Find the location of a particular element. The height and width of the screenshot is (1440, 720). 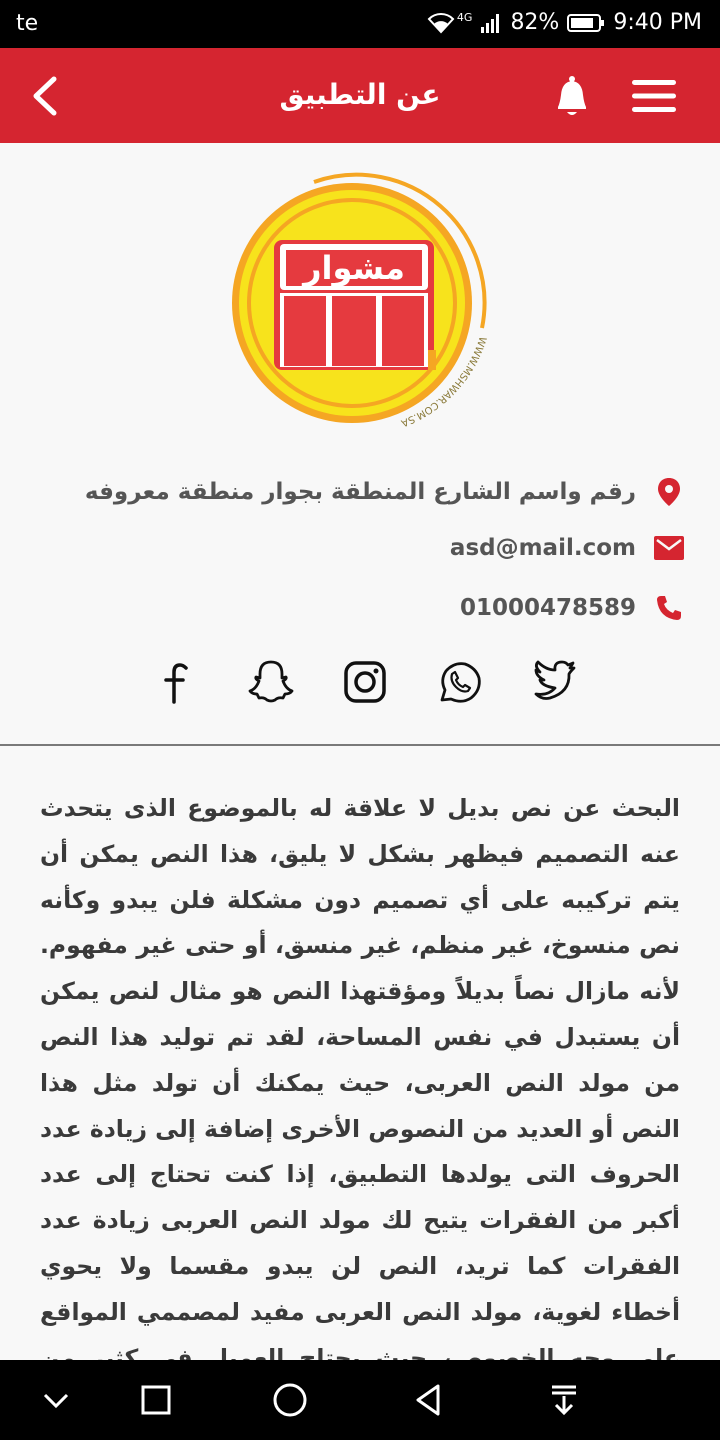

carrier-label: te is located at coordinates (27, 23).